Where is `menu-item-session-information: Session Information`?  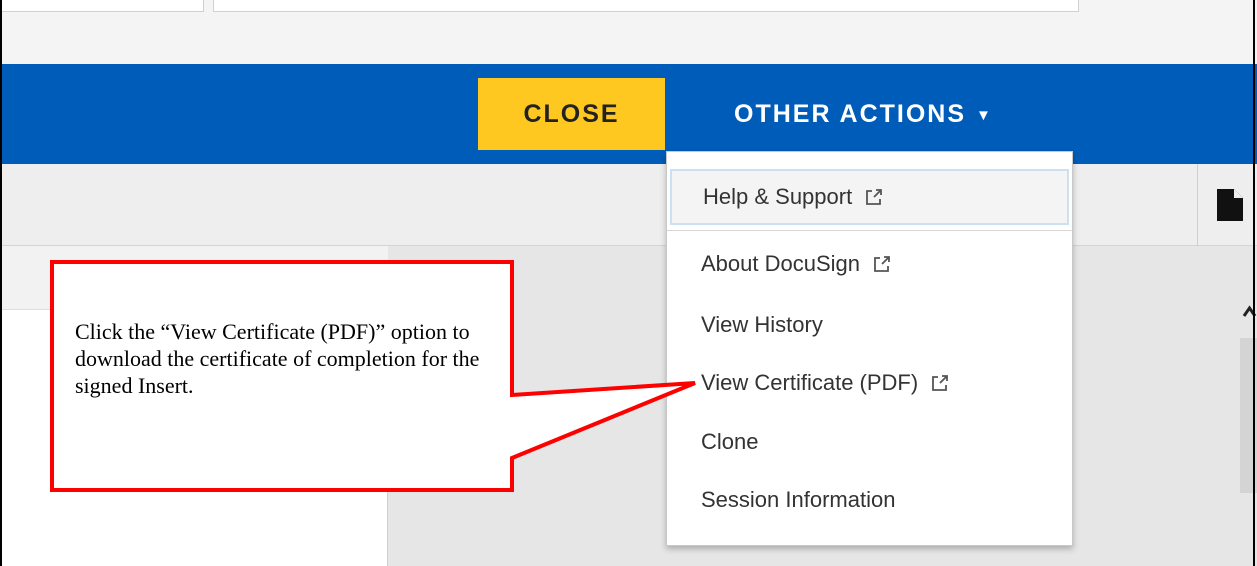
menu-item-session-information: Session Information is located at coordinates (869, 500).